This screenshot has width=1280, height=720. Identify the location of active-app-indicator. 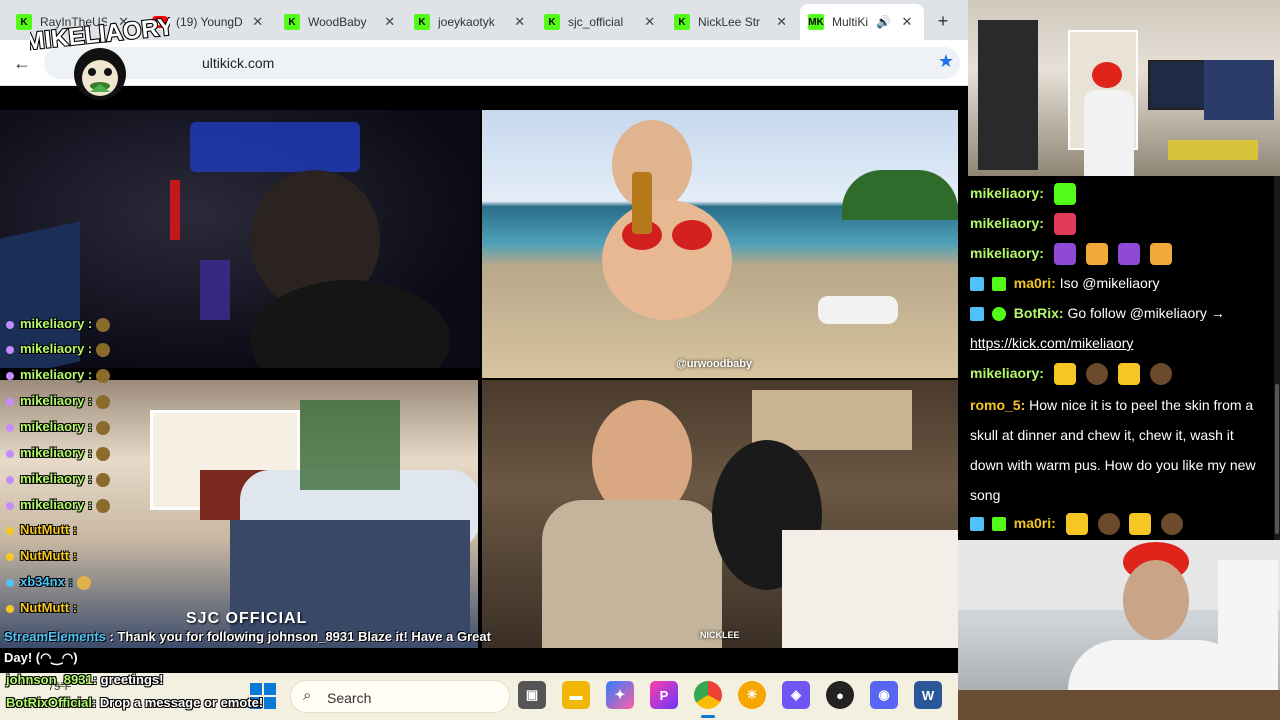
(708, 716).